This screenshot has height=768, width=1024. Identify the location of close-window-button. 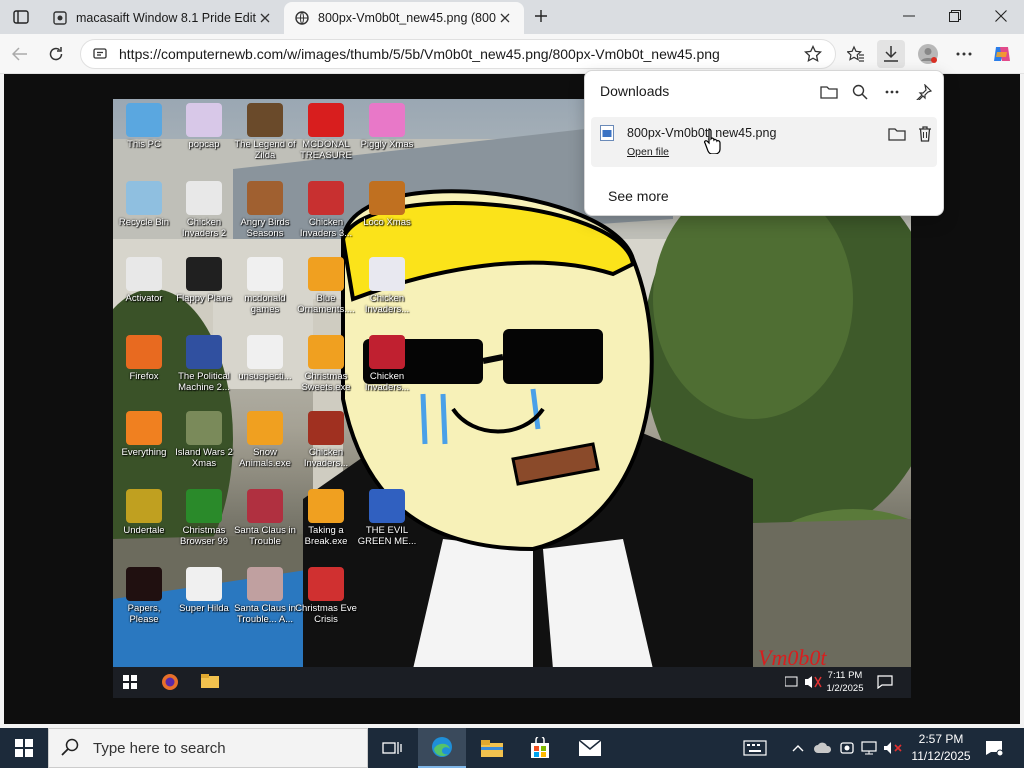
(1001, 16).